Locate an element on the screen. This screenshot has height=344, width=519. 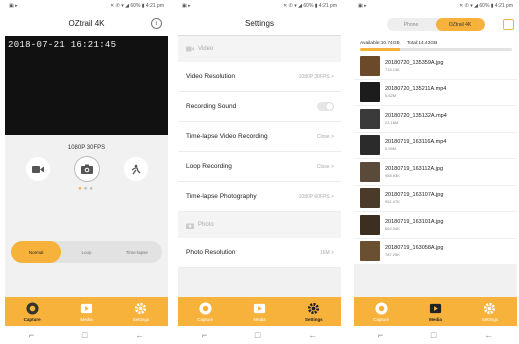
file-name: 20180719_163112A.jpg is located at coordinates (414, 168).